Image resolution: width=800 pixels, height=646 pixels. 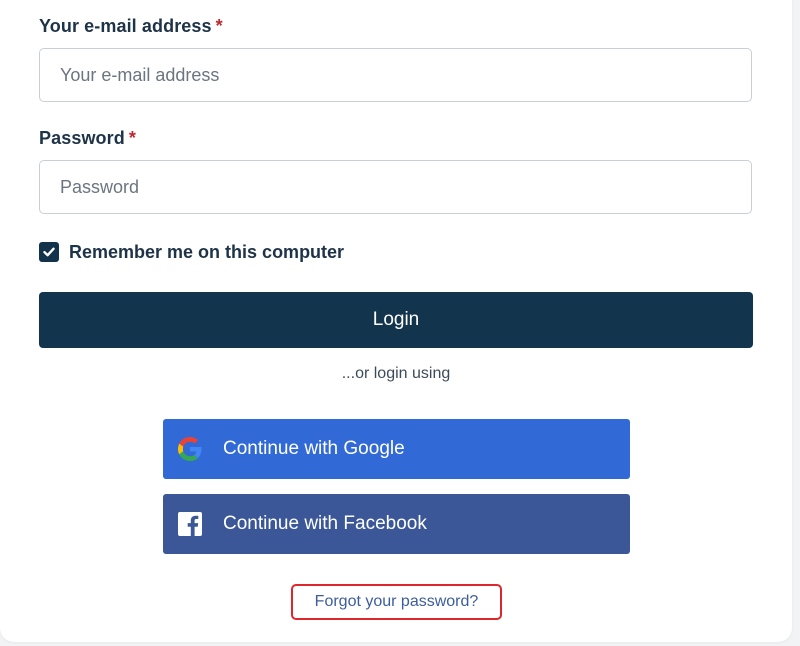 What do you see at coordinates (314, 448) in the screenshot?
I see `google-button-label: Continue with Google` at bounding box center [314, 448].